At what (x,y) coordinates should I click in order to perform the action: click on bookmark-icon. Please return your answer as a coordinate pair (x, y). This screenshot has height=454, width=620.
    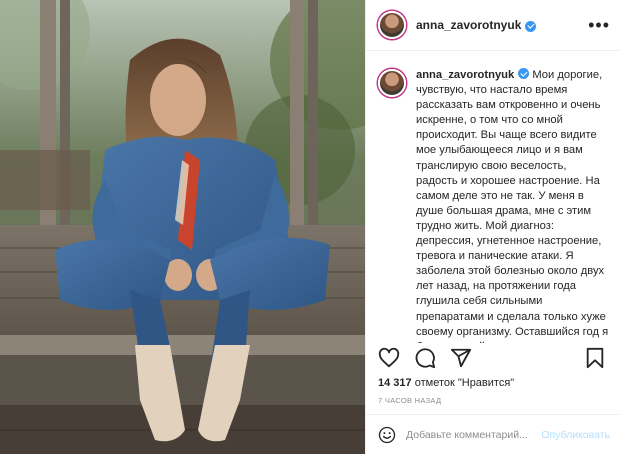
    Looking at the image, I should click on (595, 358).